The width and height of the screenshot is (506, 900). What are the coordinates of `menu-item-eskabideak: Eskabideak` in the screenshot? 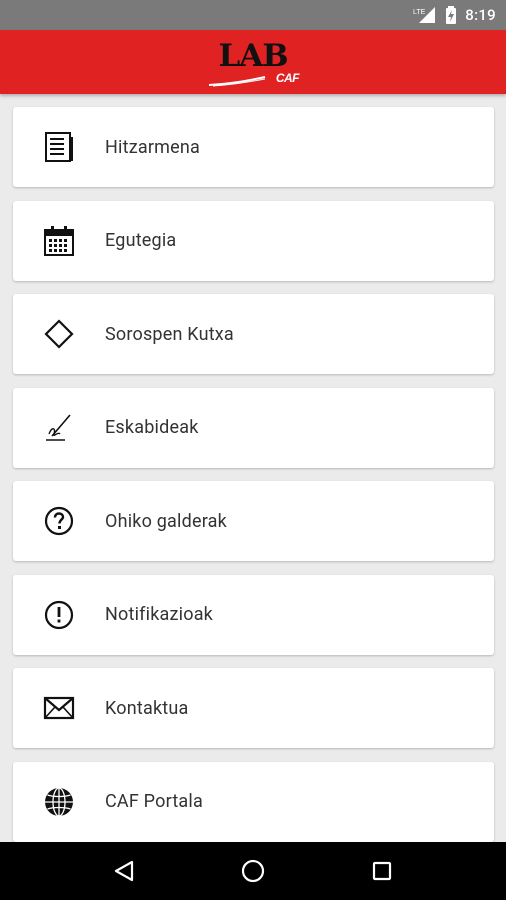 It's located at (253, 427).